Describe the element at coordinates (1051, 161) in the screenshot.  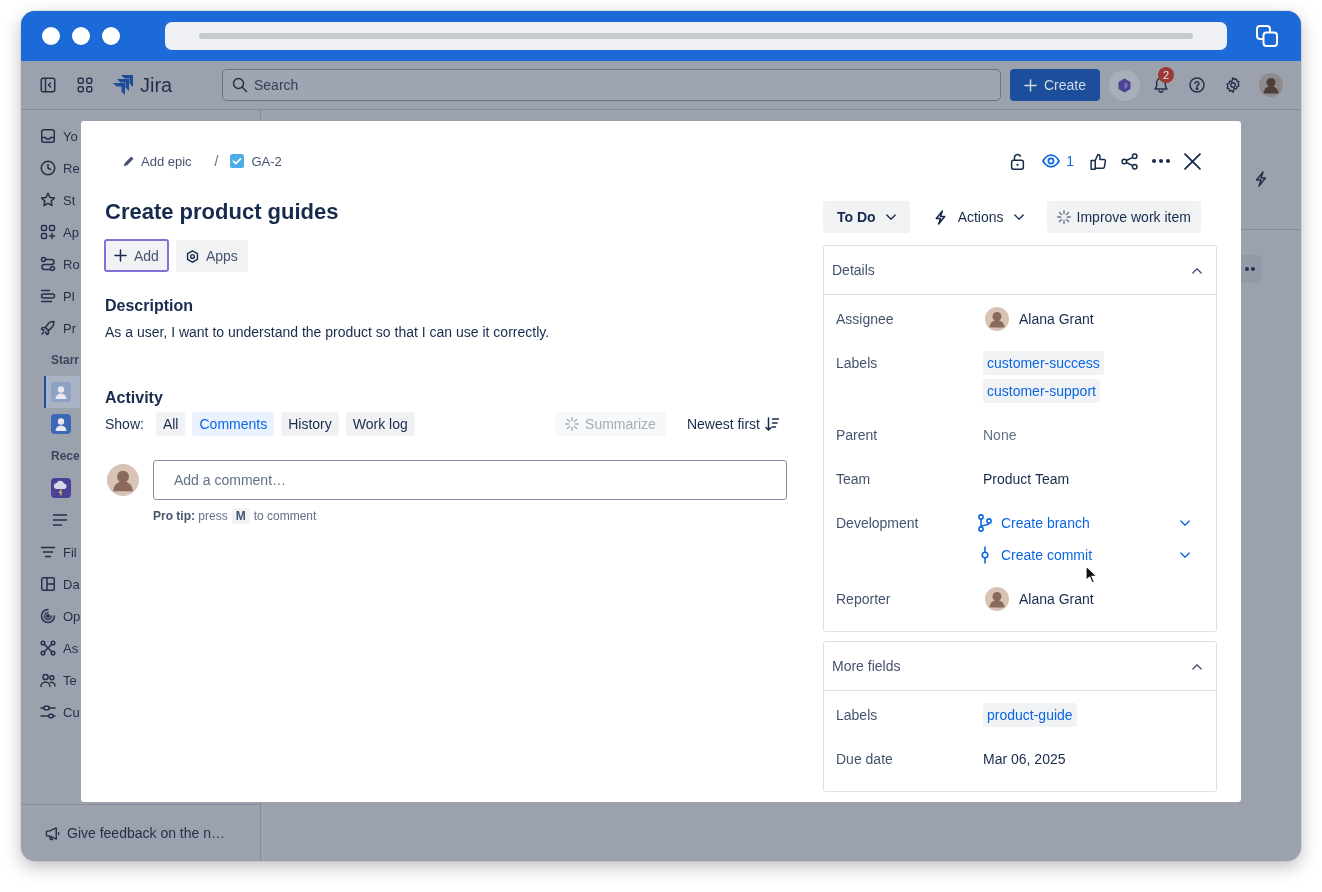
I see `eye-icon` at that location.